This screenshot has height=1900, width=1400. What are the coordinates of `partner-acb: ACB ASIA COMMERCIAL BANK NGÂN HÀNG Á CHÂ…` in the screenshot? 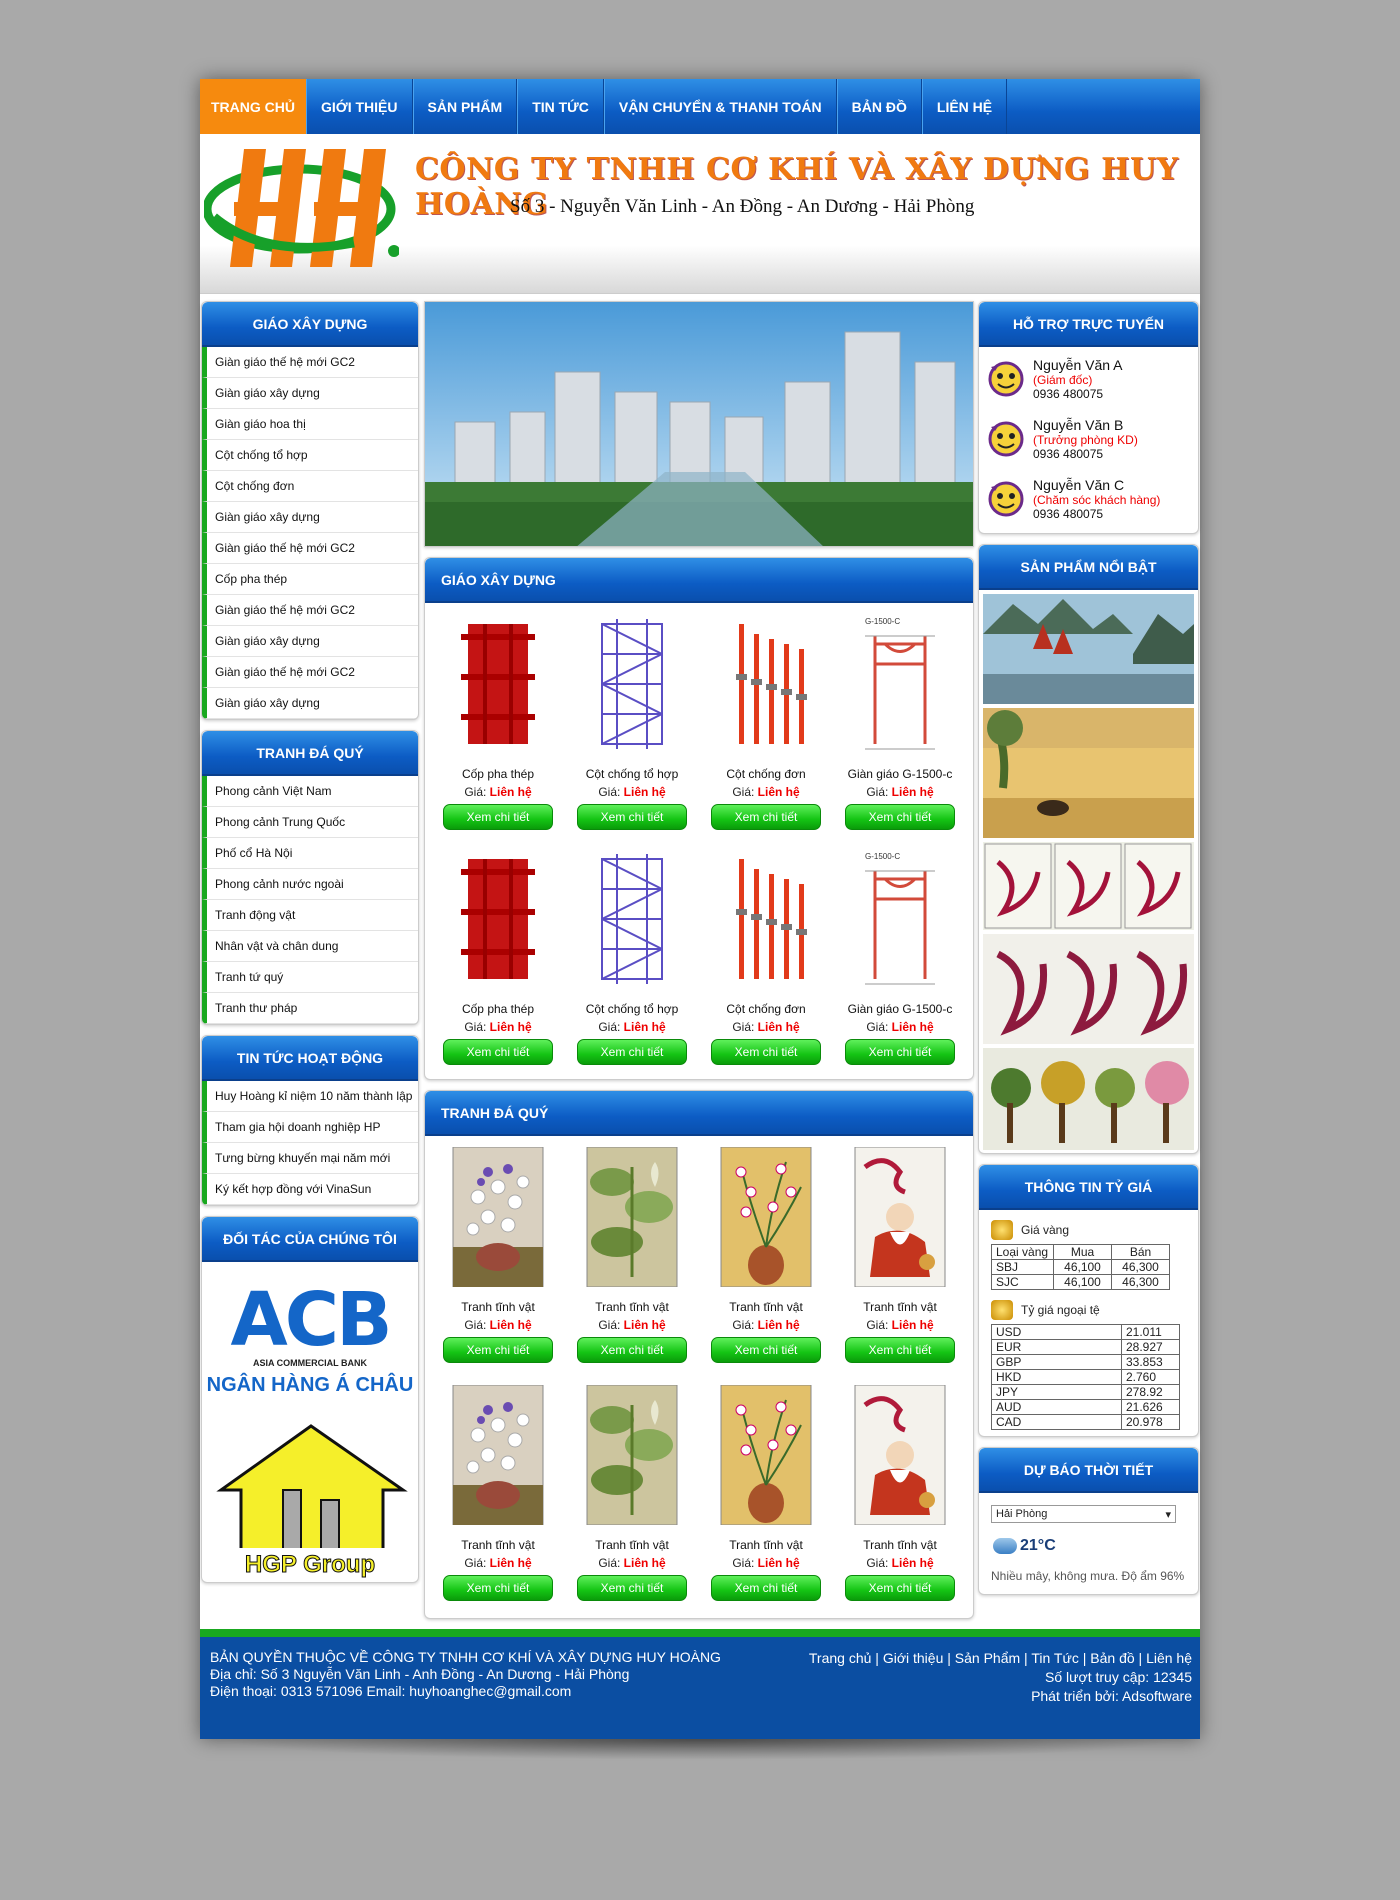 It's located at (310, 1339).